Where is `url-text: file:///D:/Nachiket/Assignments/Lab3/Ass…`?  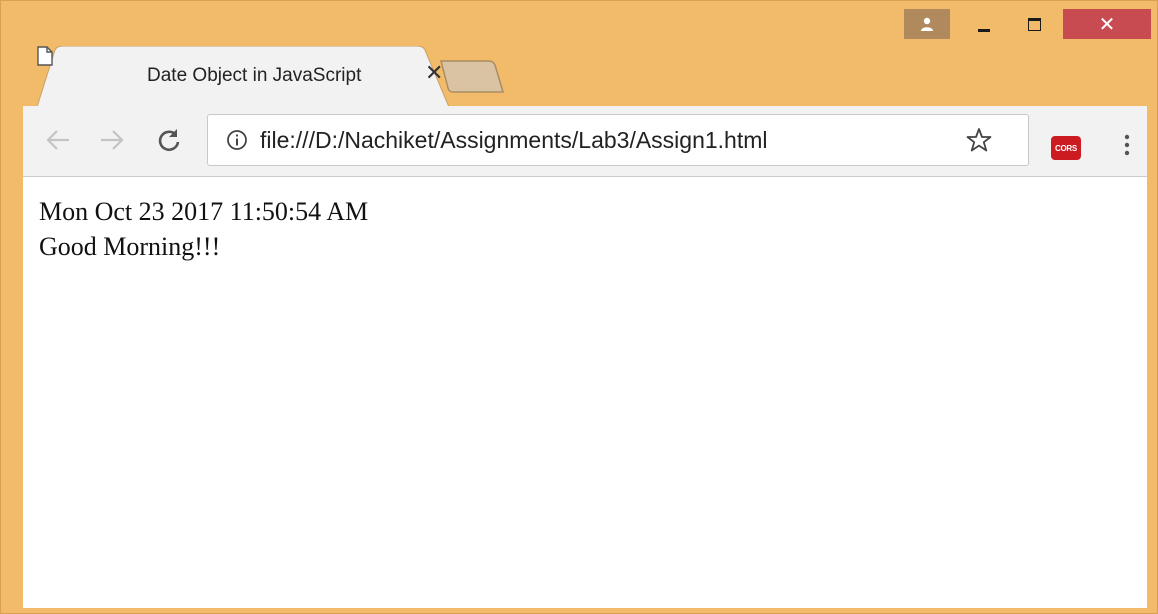
url-text: file:///D:/Nachiket/Assignments/Lab3/Ass… is located at coordinates (514, 140).